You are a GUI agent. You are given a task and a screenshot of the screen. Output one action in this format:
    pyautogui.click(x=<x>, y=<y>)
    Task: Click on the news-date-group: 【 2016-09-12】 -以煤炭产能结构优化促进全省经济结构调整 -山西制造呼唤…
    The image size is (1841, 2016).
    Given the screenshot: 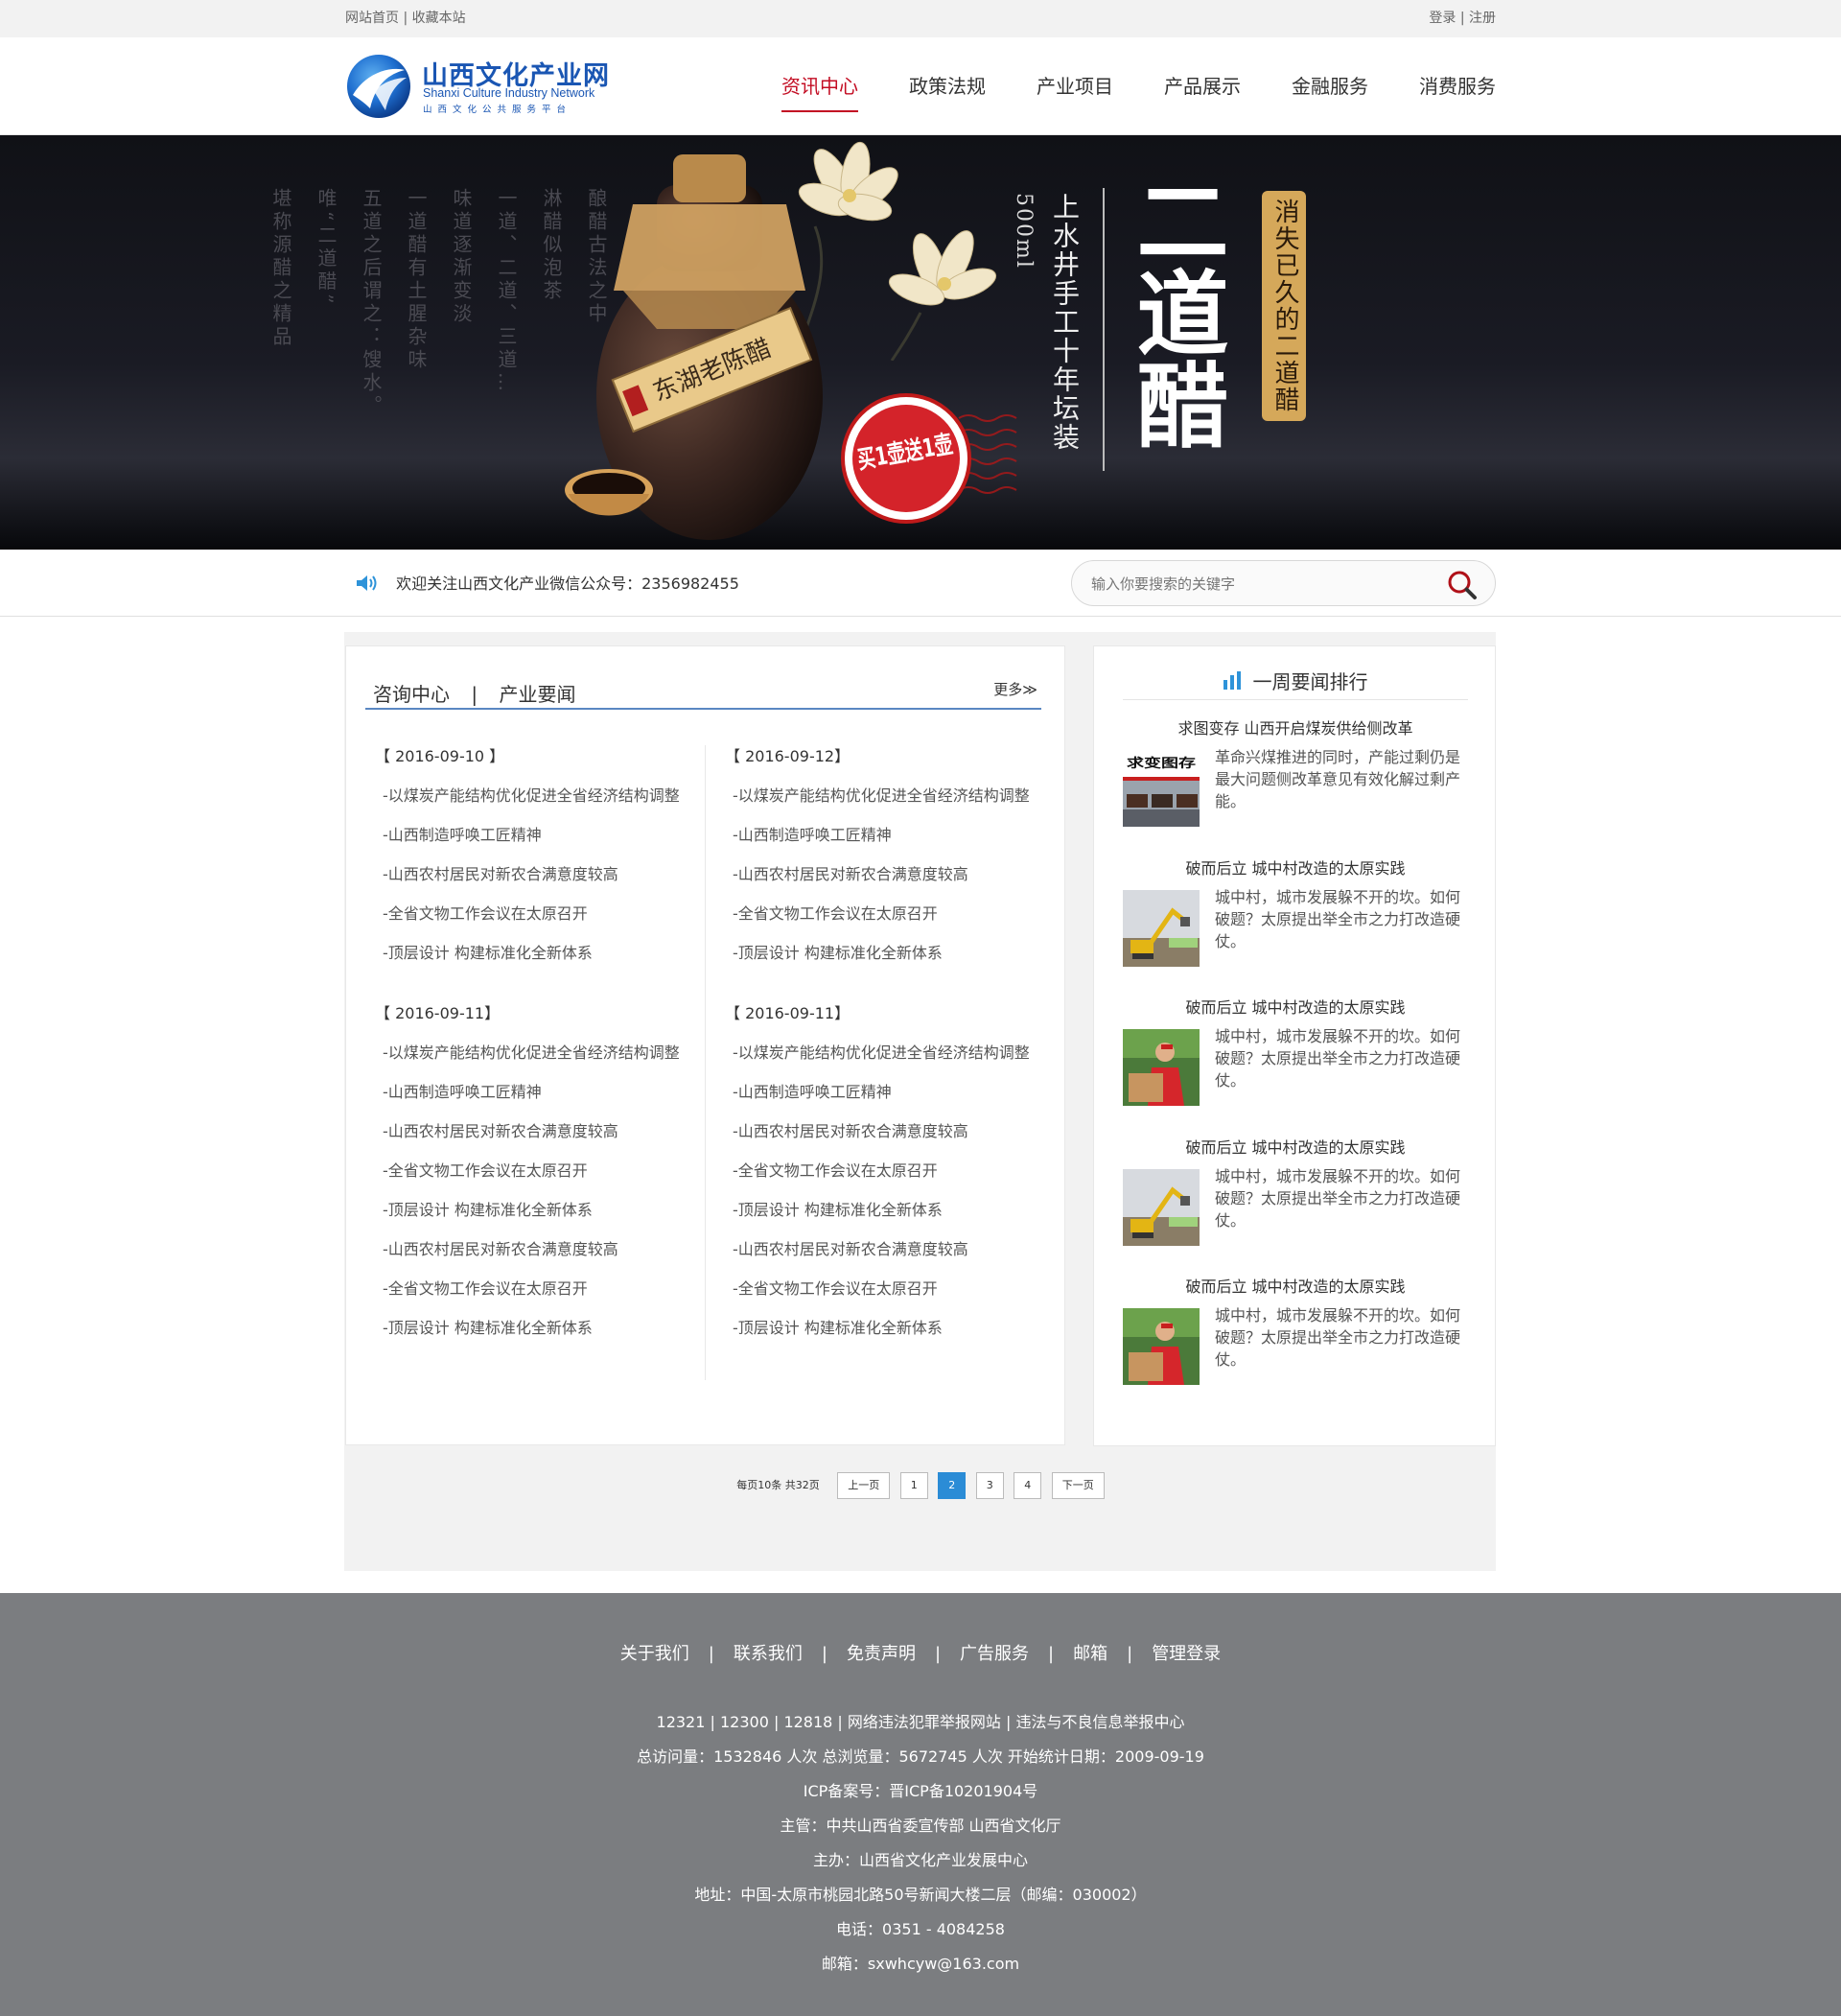 What is the action you would take?
    pyautogui.click(x=883, y=863)
    